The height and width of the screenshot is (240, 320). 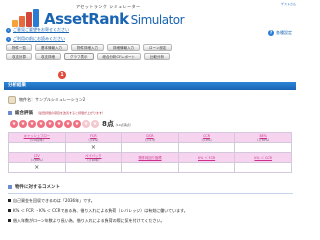 What do you see at coordinates (19, 47) in the screenshot?
I see `tab-property-list: 物件一覧` at bounding box center [19, 47].